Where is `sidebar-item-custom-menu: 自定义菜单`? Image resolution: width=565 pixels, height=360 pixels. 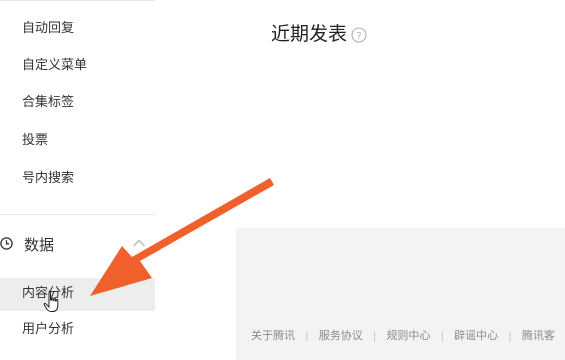
sidebar-item-custom-menu: 自定义菜单 is located at coordinates (54, 66).